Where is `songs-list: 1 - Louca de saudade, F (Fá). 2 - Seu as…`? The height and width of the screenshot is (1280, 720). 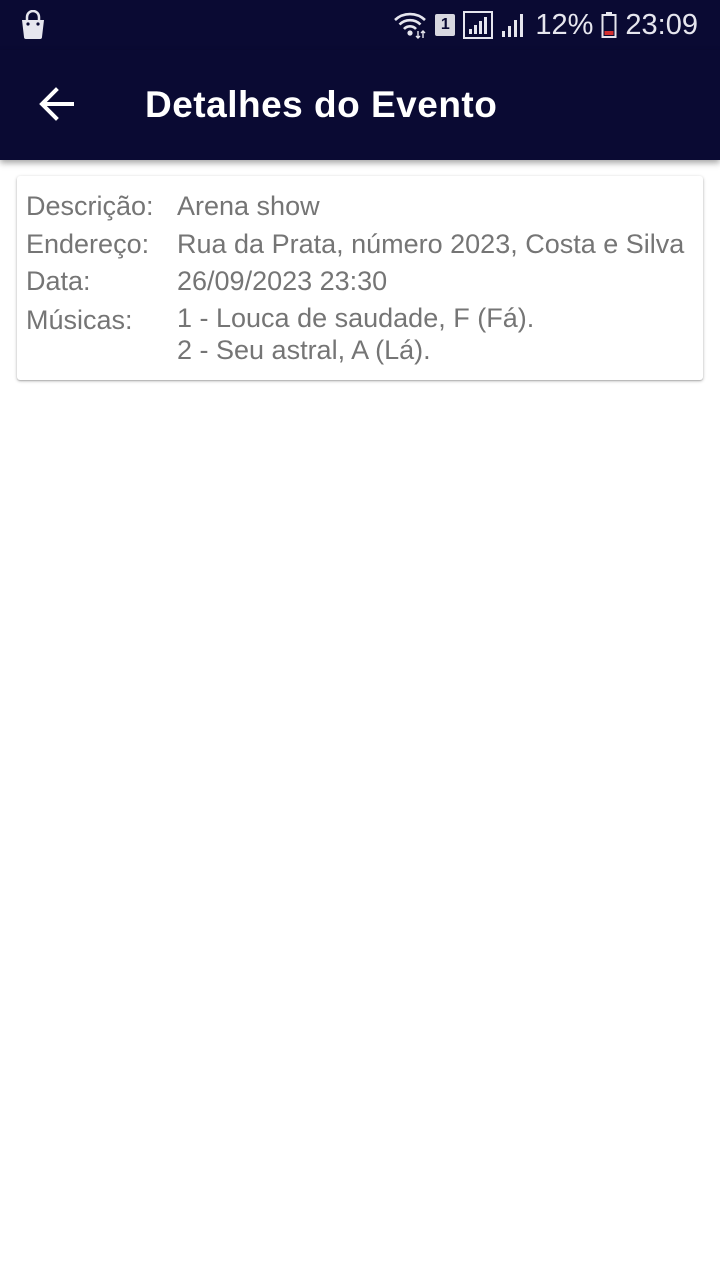 songs-list: 1 - Louca de saudade, F (Fá). 2 - Seu as… is located at coordinates (355, 334).